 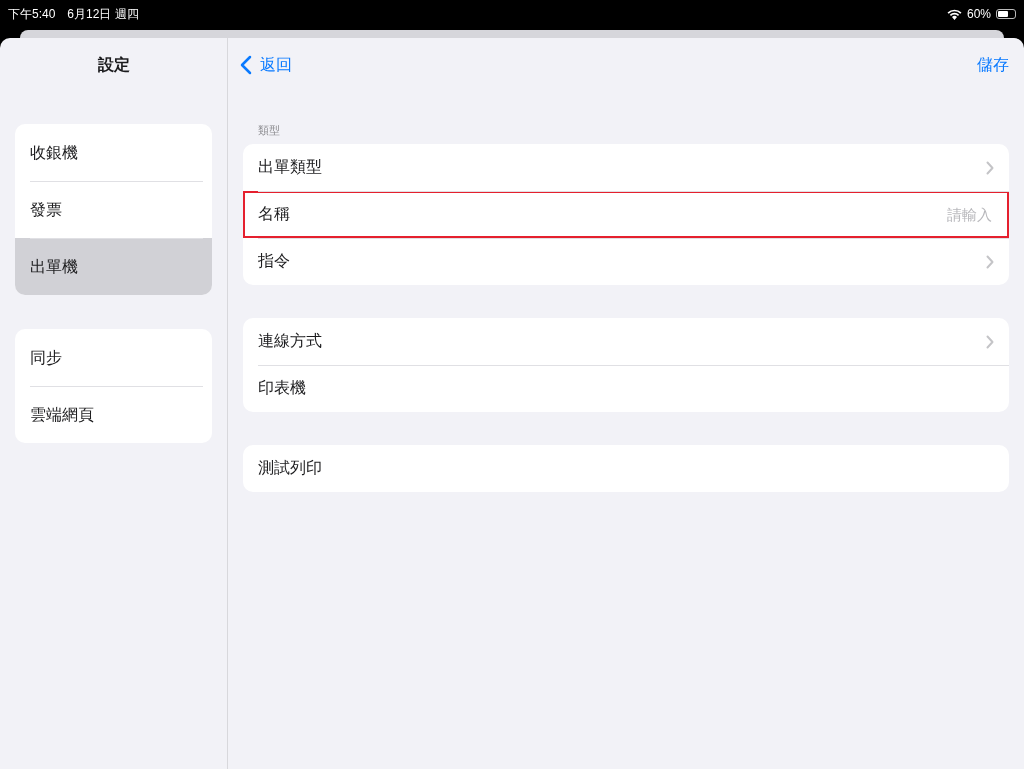 What do you see at coordinates (113, 152) in the screenshot?
I see `sidebar-item: 收銀機` at bounding box center [113, 152].